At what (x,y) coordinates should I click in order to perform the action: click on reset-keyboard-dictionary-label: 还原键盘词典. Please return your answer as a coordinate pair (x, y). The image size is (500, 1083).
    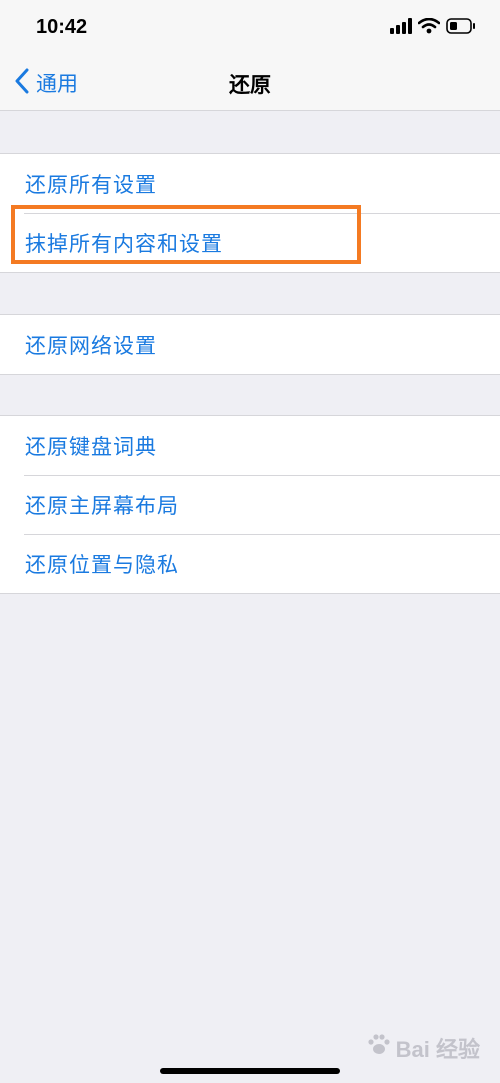
    Looking at the image, I should click on (91, 447).